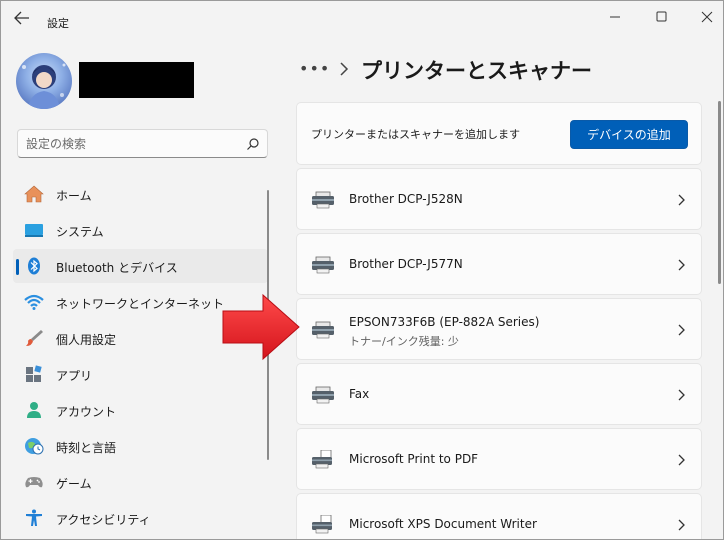 The height and width of the screenshot is (540, 724). Describe the element at coordinates (359, 394) in the screenshot. I see `device-name: Fax` at that location.